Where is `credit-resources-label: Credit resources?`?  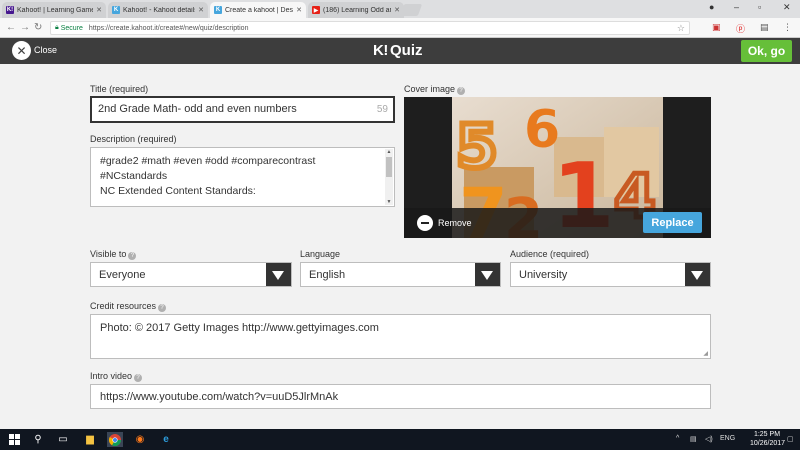 credit-resources-label: Credit resources? is located at coordinates (128, 306).